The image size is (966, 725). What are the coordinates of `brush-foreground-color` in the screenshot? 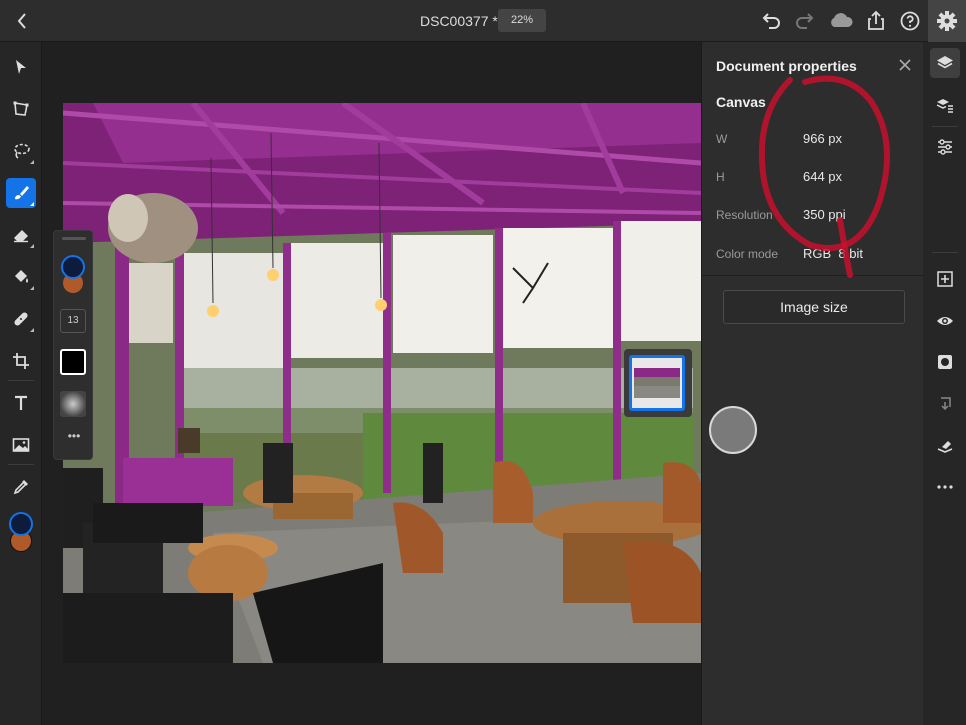 It's located at (73, 267).